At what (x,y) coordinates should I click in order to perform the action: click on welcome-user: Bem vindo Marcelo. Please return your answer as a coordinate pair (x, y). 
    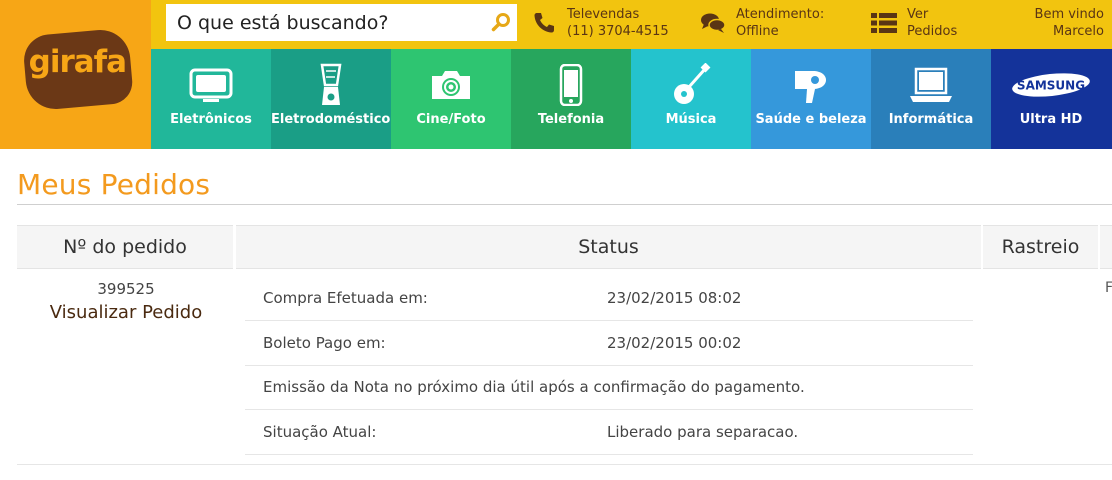
    Looking at the image, I should click on (1069, 23).